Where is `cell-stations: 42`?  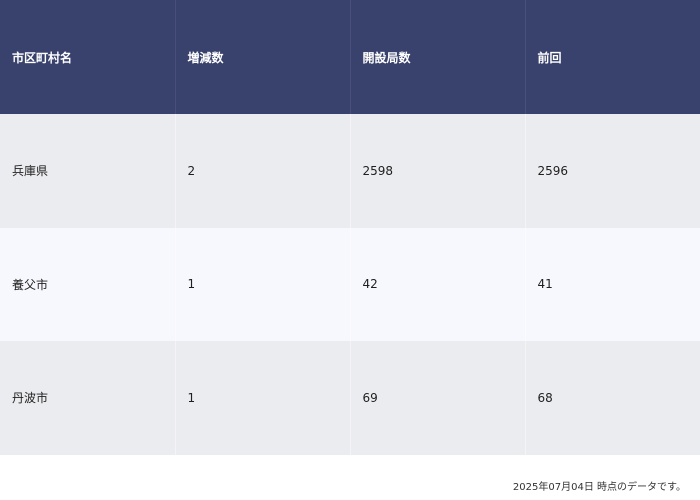
cell-stations: 42 is located at coordinates (438, 284).